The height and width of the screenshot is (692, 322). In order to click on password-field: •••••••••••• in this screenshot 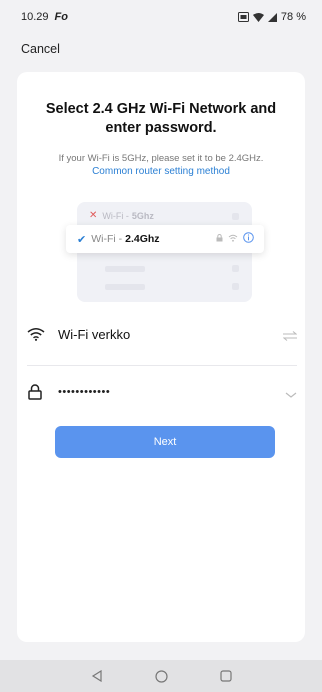, I will do `click(162, 392)`.